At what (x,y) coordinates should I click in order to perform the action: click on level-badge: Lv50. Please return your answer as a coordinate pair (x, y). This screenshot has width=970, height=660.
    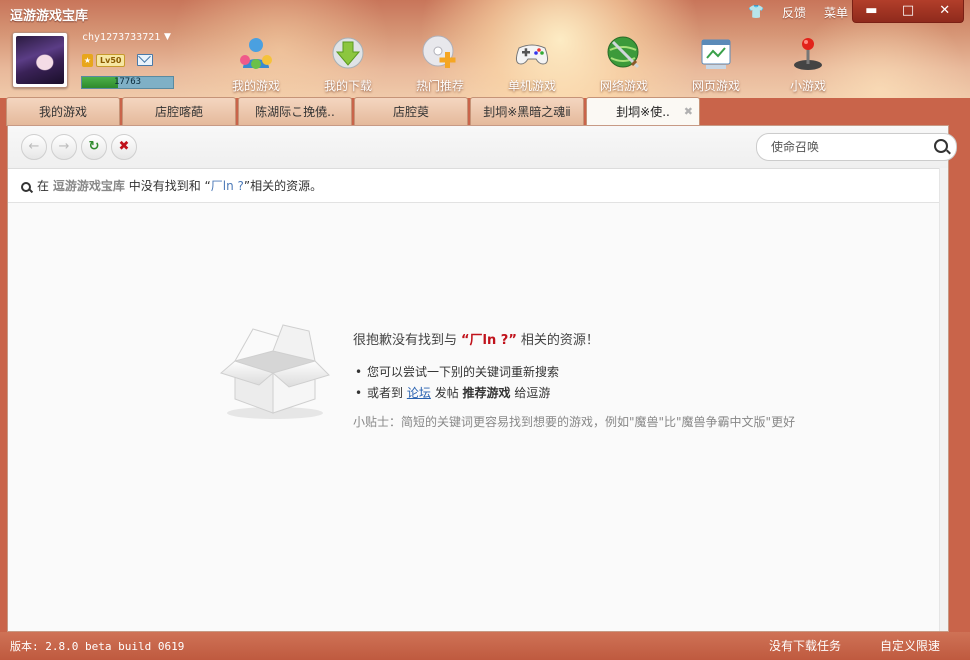
    Looking at the image, I should click on (111, 60).